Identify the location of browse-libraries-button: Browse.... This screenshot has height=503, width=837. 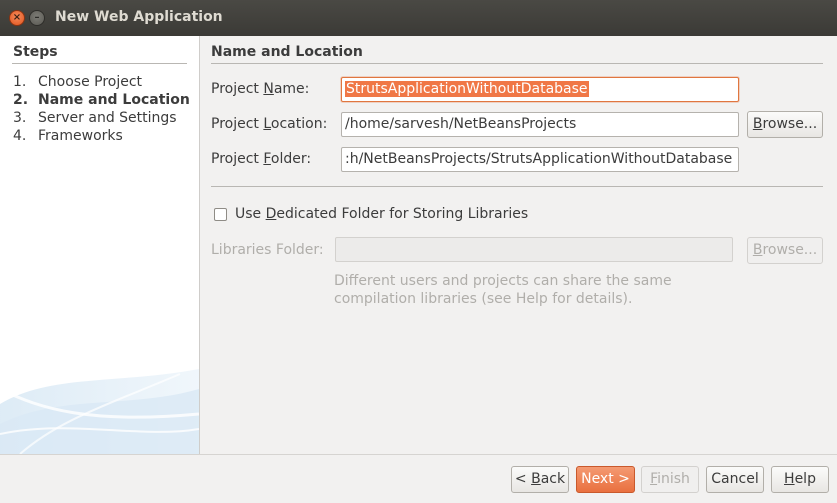
(785, 250).